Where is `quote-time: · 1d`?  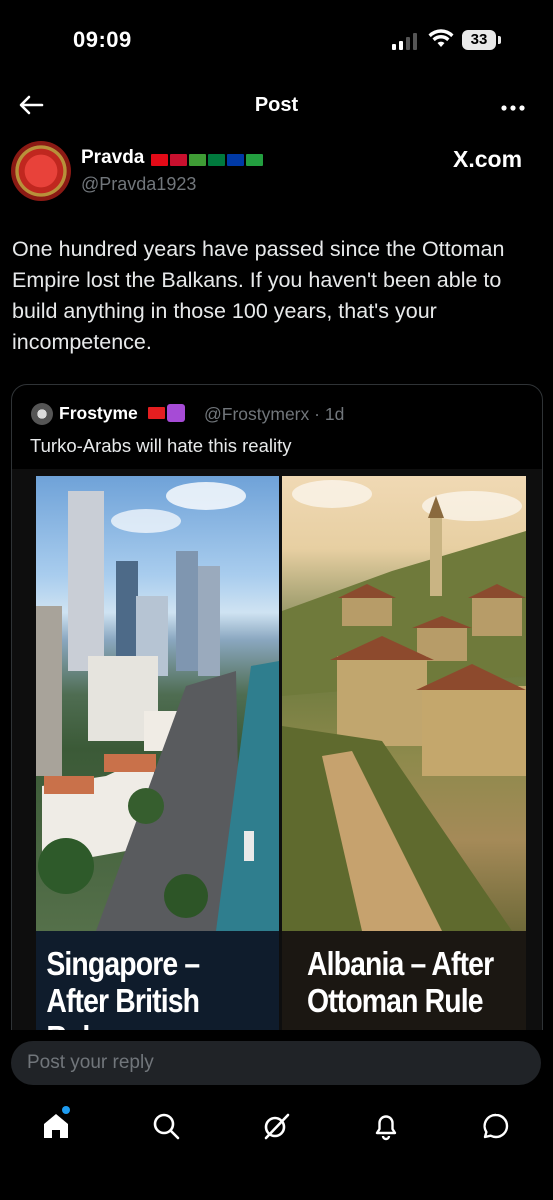
quote-time: · 1d is located at coordinates (329, 414).